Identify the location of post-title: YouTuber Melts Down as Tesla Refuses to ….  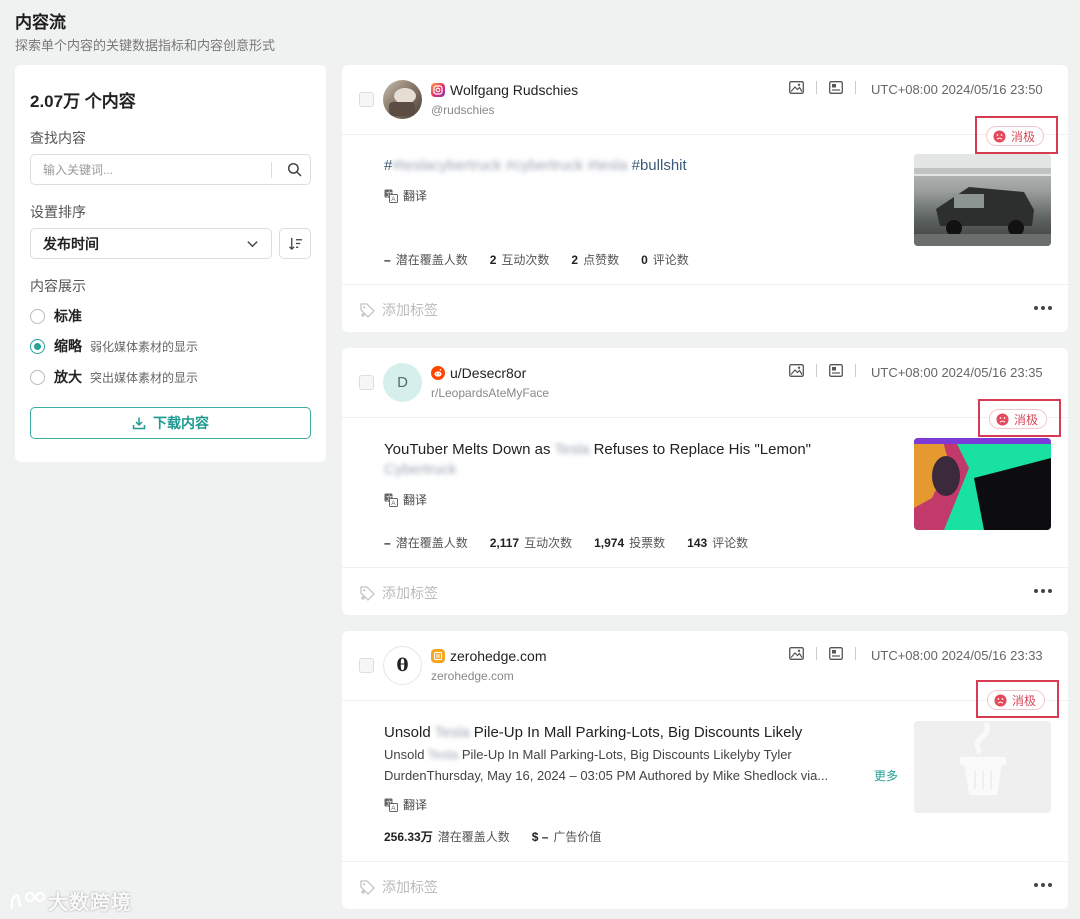
(597, 449).